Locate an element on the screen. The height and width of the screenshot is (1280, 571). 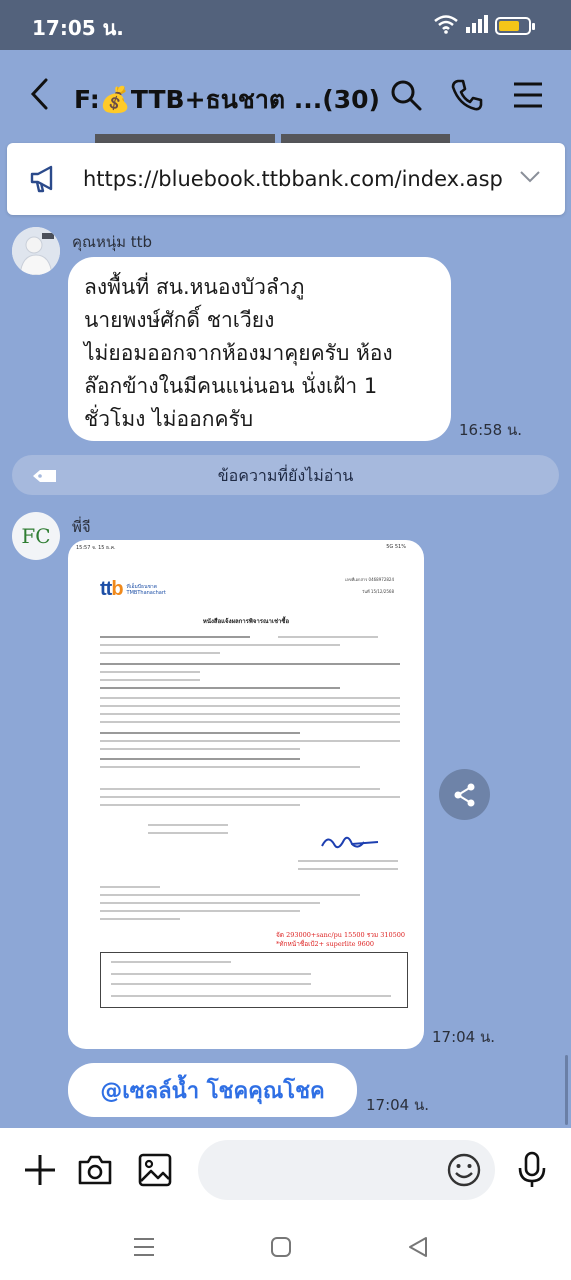
status-time: 17:05 น. is located at coordinates (78, 28).